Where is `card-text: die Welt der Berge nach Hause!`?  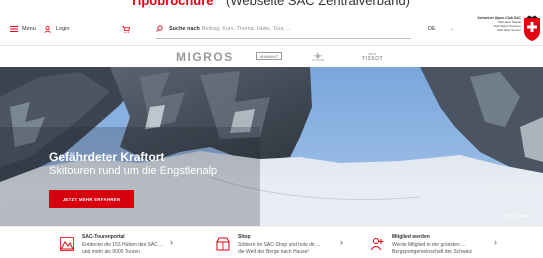
card-text: die Welt der Berge nach Hause! is located at coordinates (273, 252).